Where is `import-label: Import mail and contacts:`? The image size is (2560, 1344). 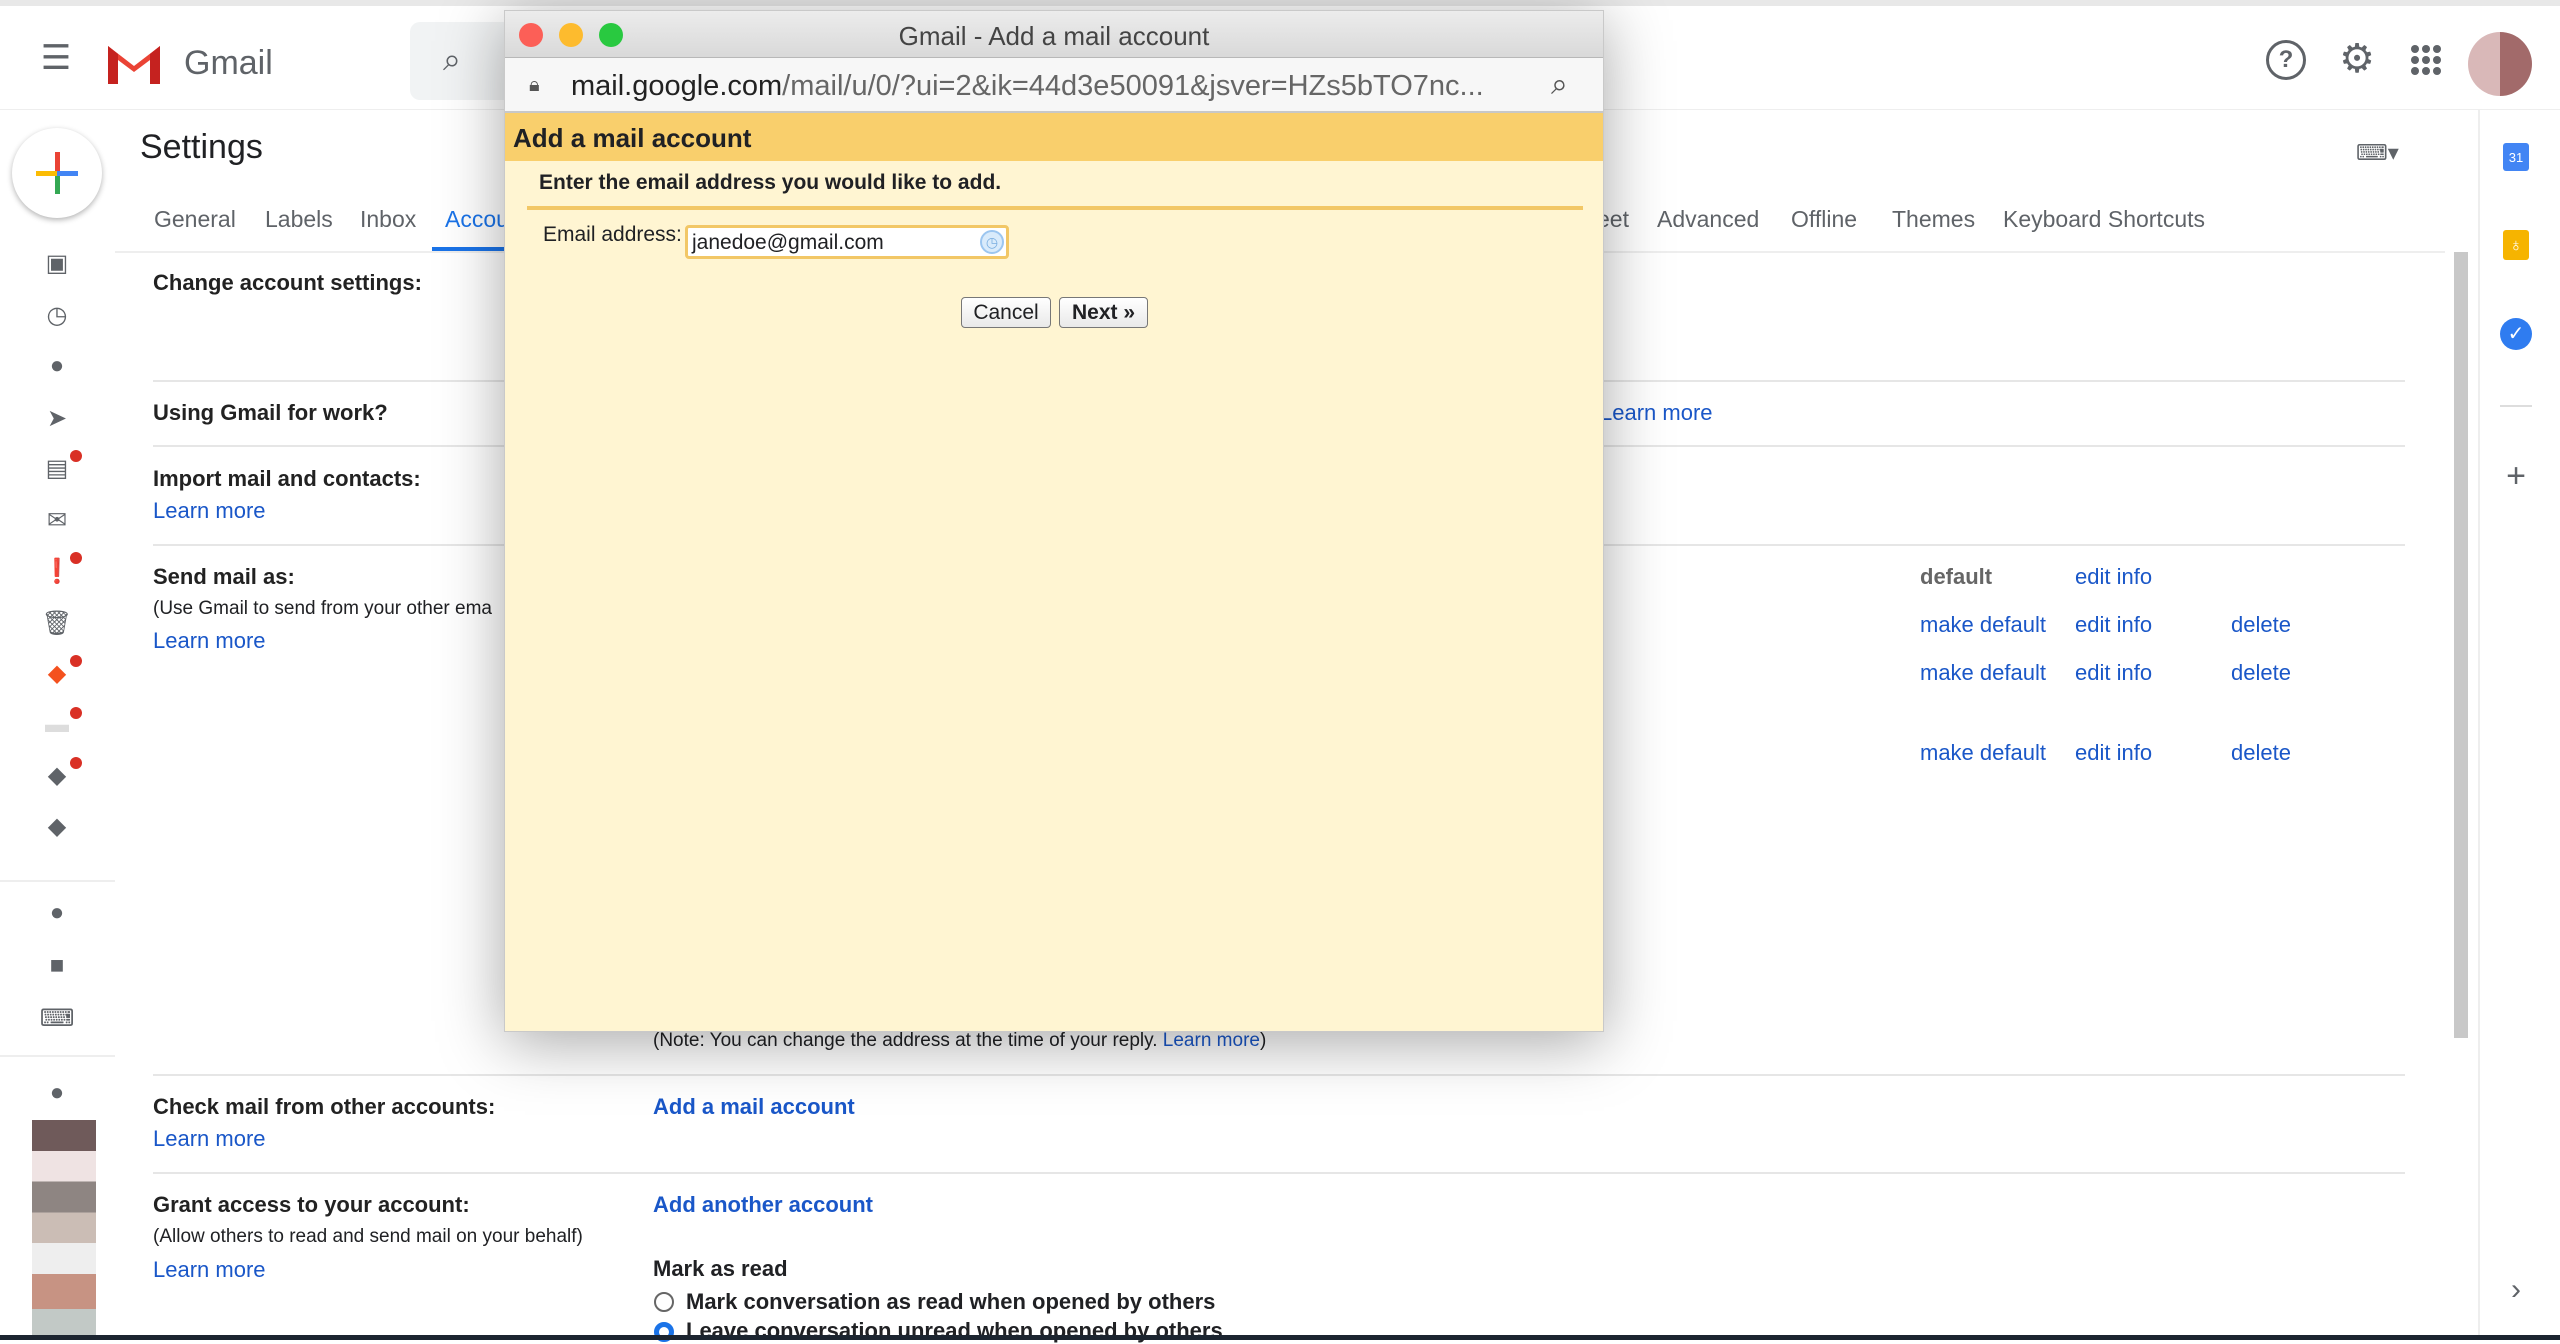
import-label: Import mail and contacts: is located at coordinates (287, 478).